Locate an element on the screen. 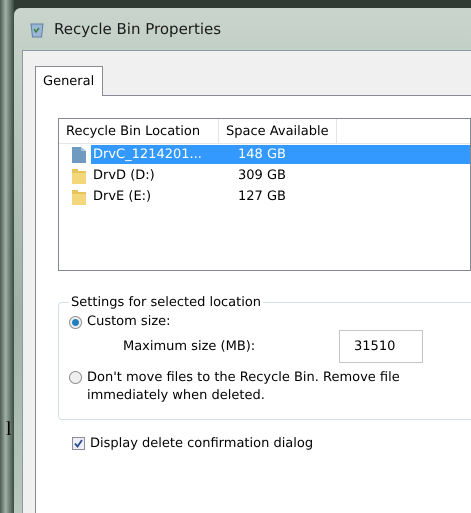 This screenshot has width=471, height=513. field-label: Maximum size (MB): is located at coordinates (189, 346).